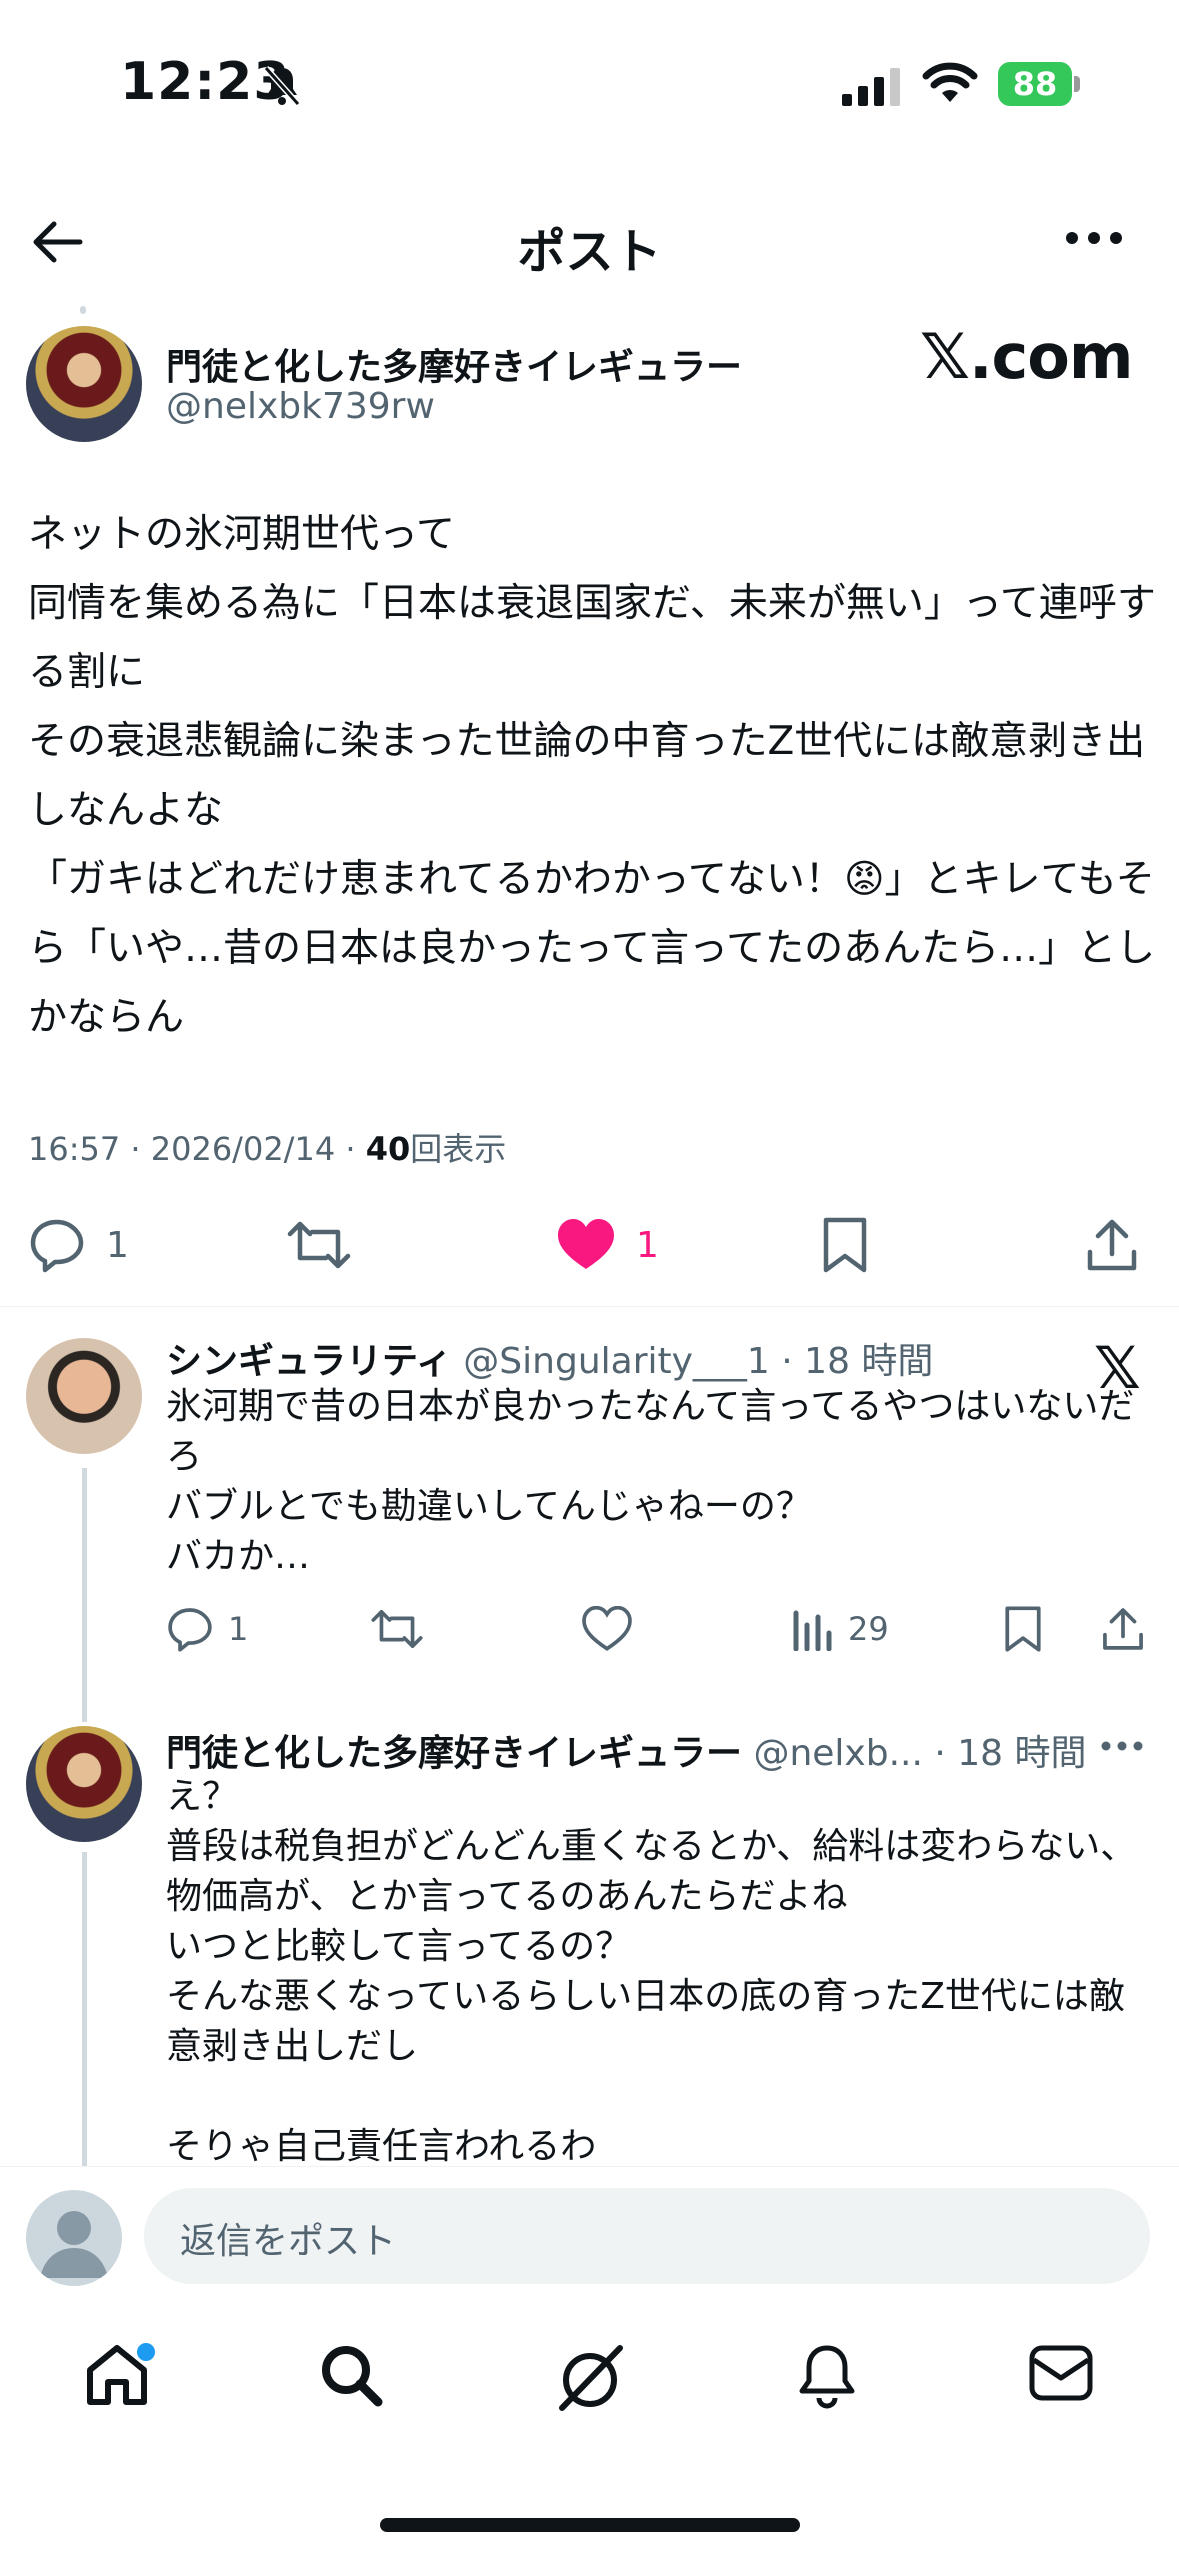  Describe the element at coordinates (282, 86) in the screenshot. I see `silent-bell-icon` at that location.